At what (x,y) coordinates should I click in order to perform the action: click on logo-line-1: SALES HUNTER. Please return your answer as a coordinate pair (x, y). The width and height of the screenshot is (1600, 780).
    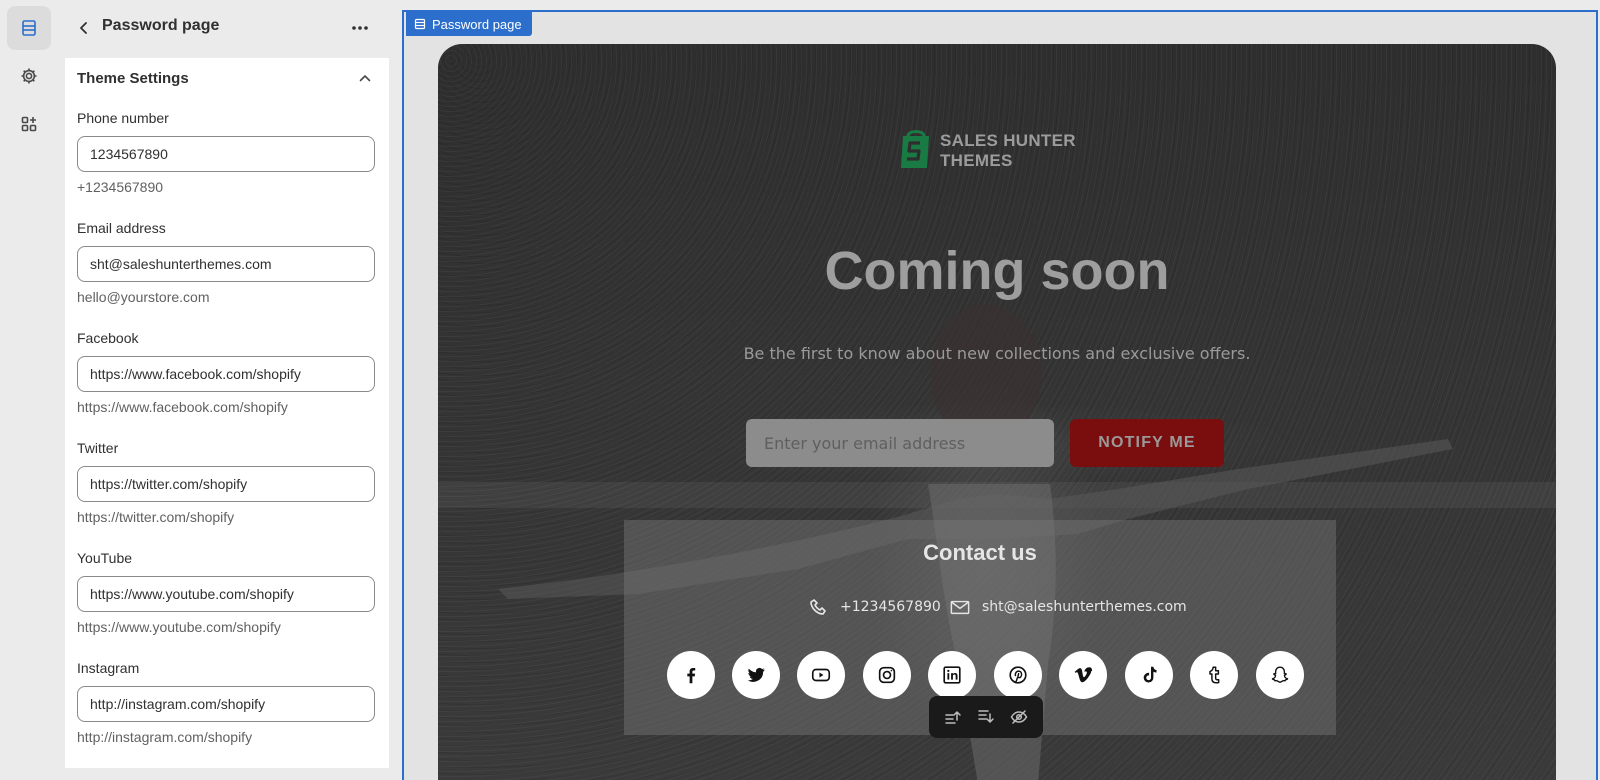
    Looking at the image, I should click on (1008, 140).